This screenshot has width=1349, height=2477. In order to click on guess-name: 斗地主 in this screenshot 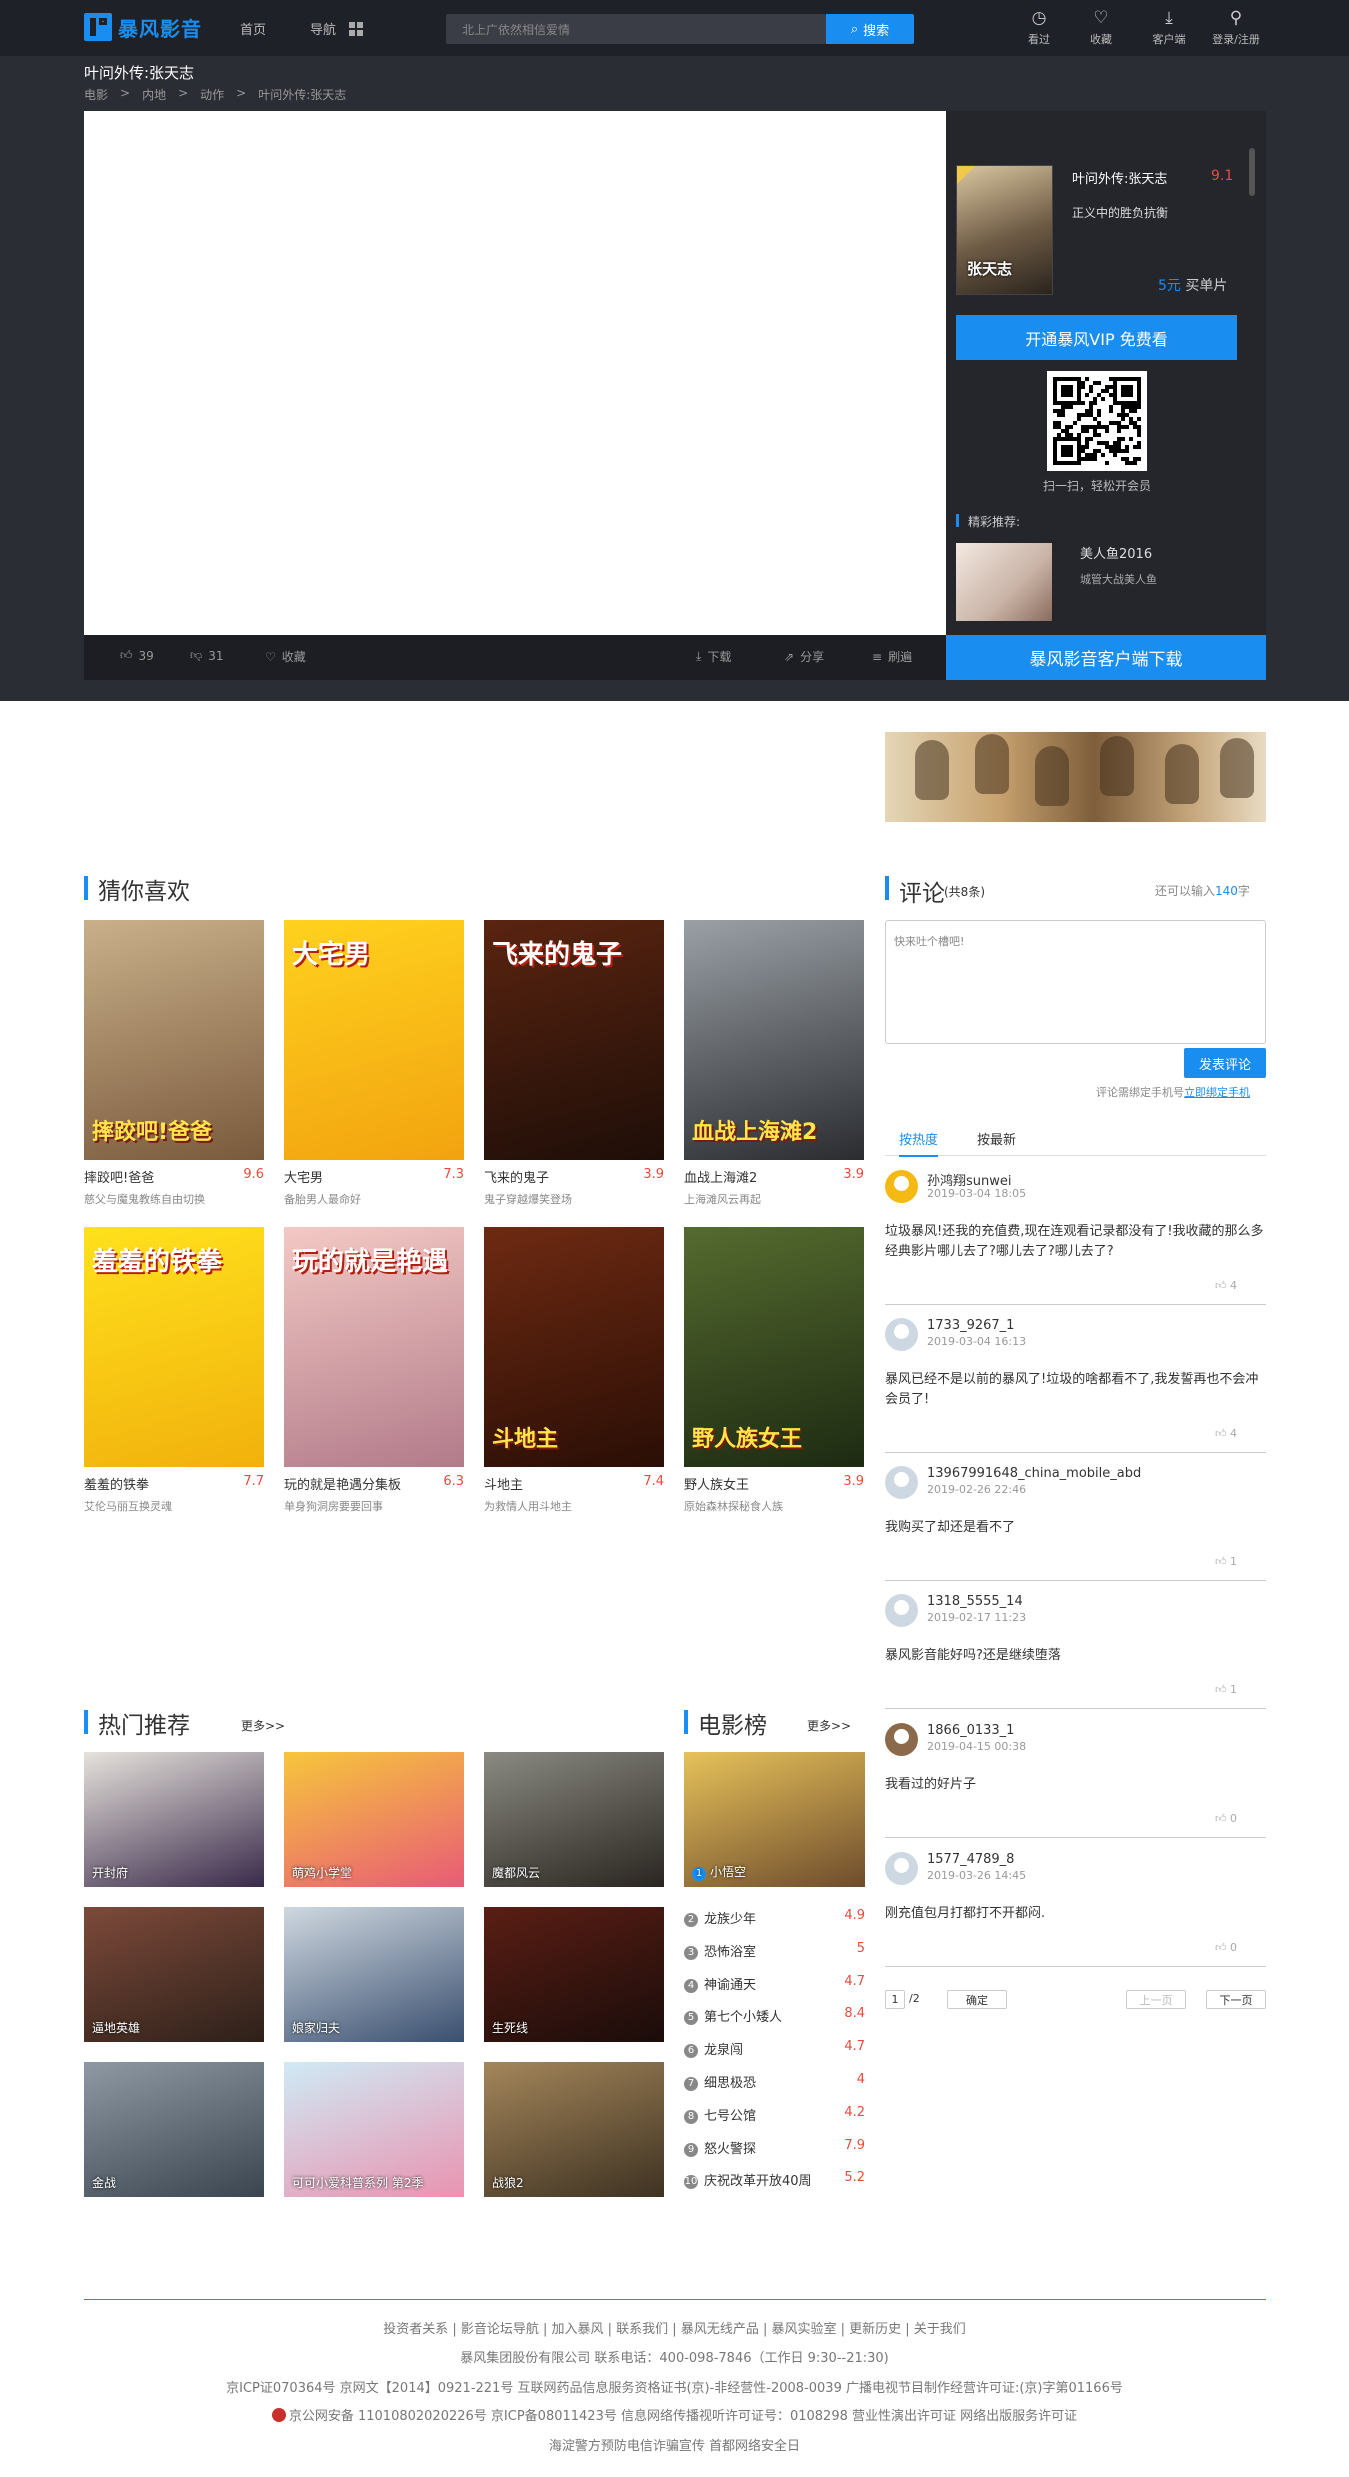, I will do `click(503, 1483)`.